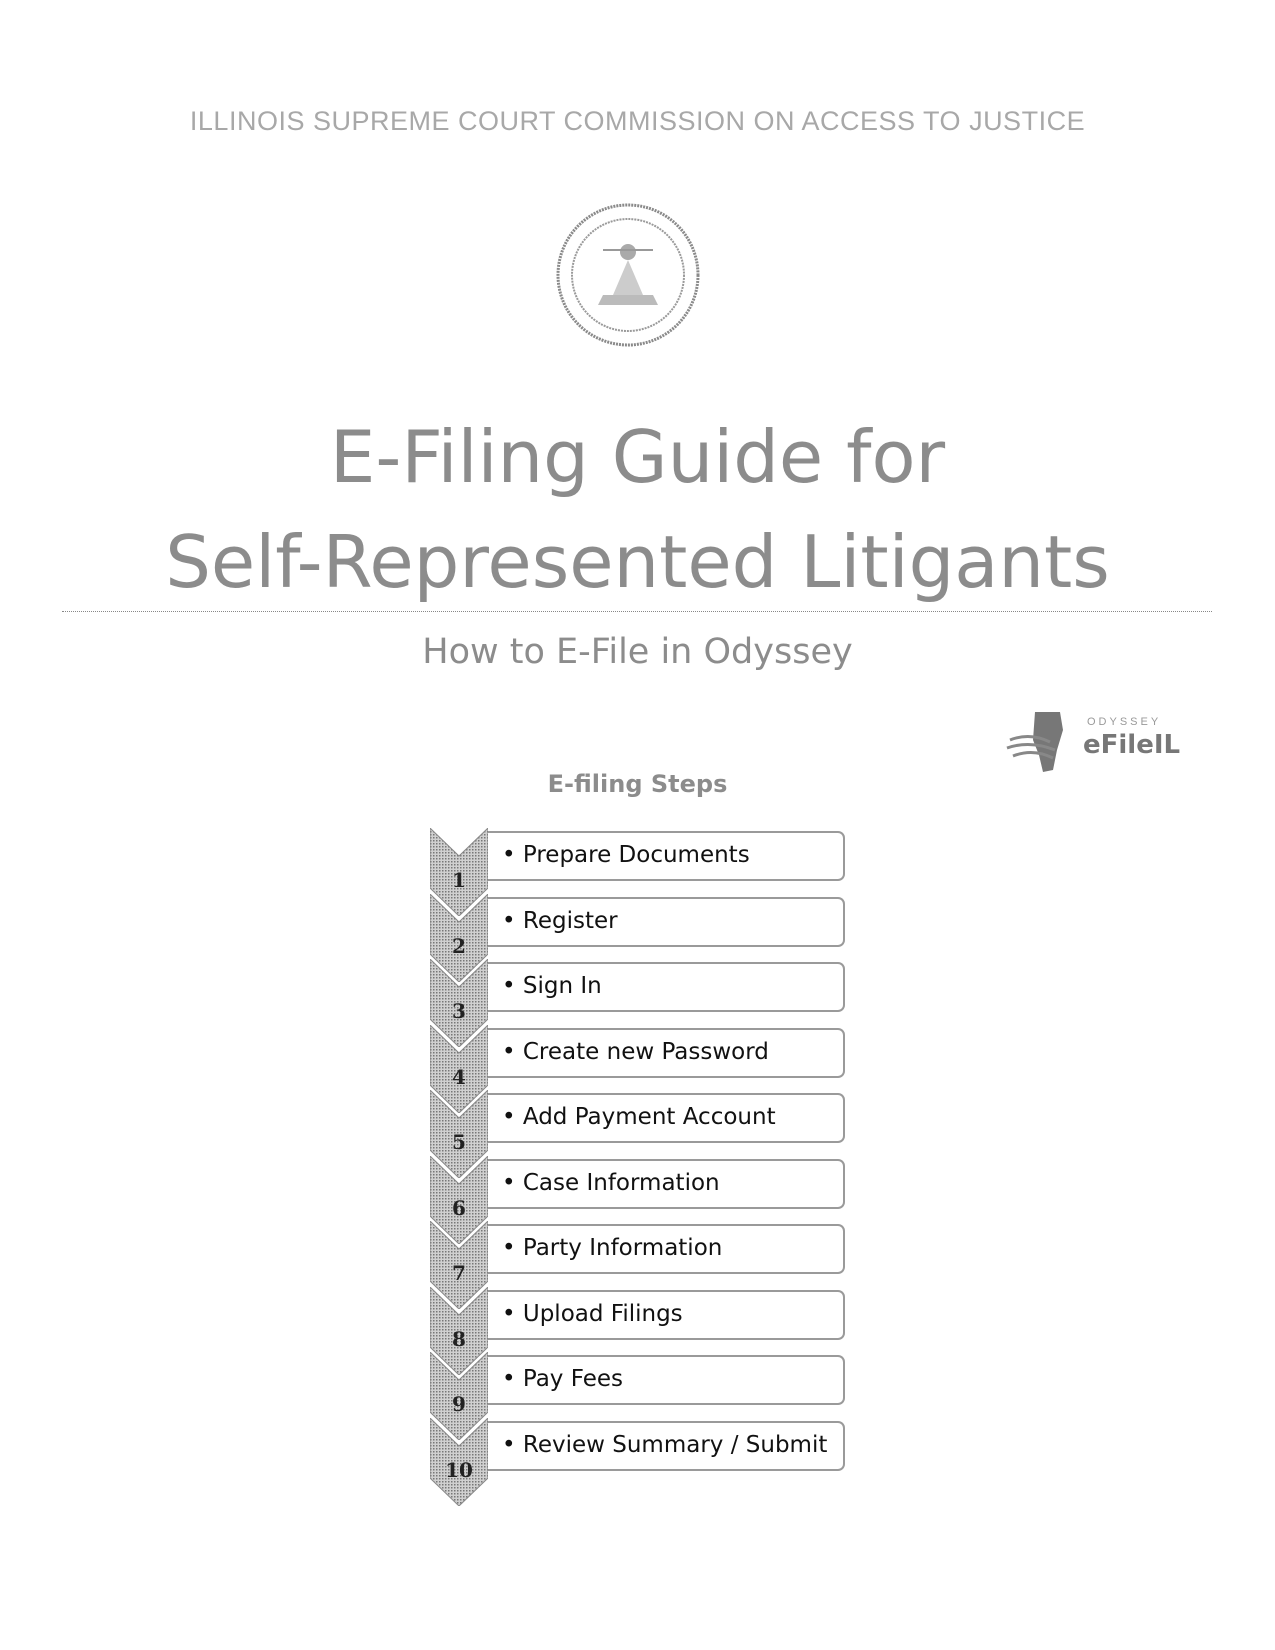 Image resolution: width=1275 pixels, height=1650 pixels. Describe the element at coordinates (612, 1248) in the screenshot. I see `step-label: • Party Information` at that location.